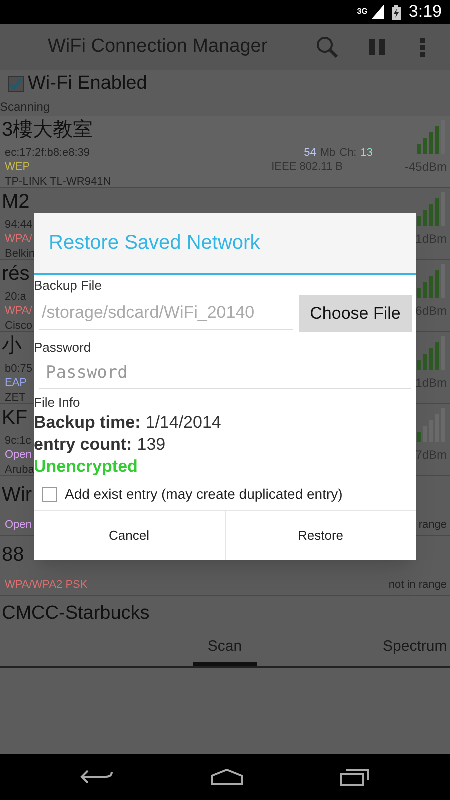 This screenshot has width=450, height=800. What do you see at coordinates (129, 535) in the screenshot?
I see `dialog-button: Cancel` at bounding box center [129, 535].